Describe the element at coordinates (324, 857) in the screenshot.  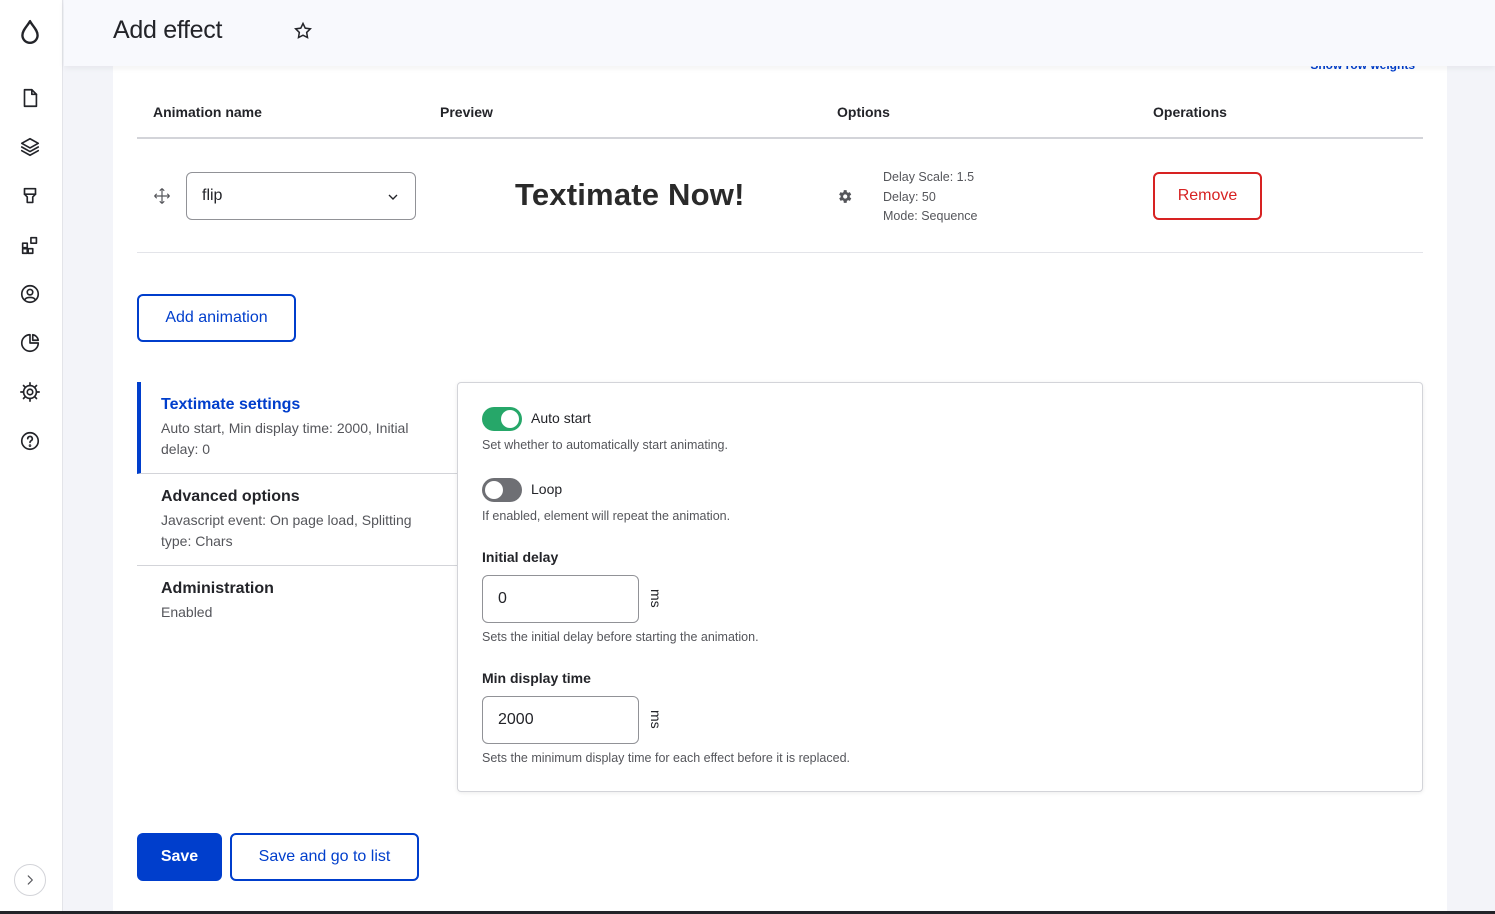
I see `save-and-go-to-list-button: Save and go to list` at that location.